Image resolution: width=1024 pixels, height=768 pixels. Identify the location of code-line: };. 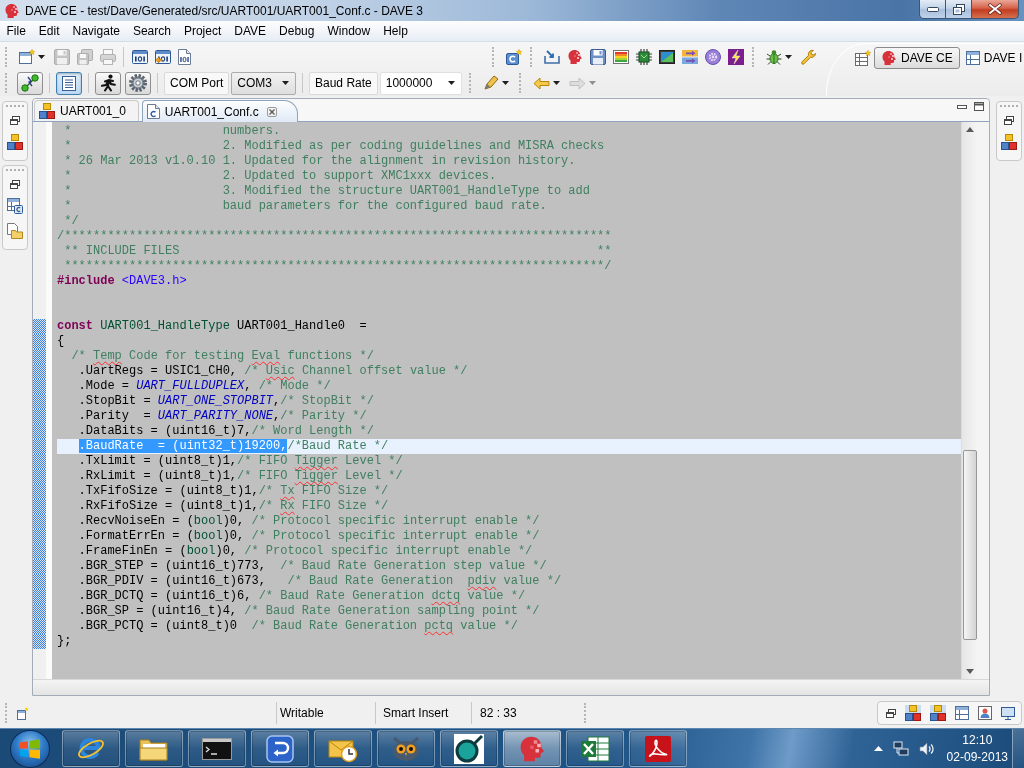
(65, 641).